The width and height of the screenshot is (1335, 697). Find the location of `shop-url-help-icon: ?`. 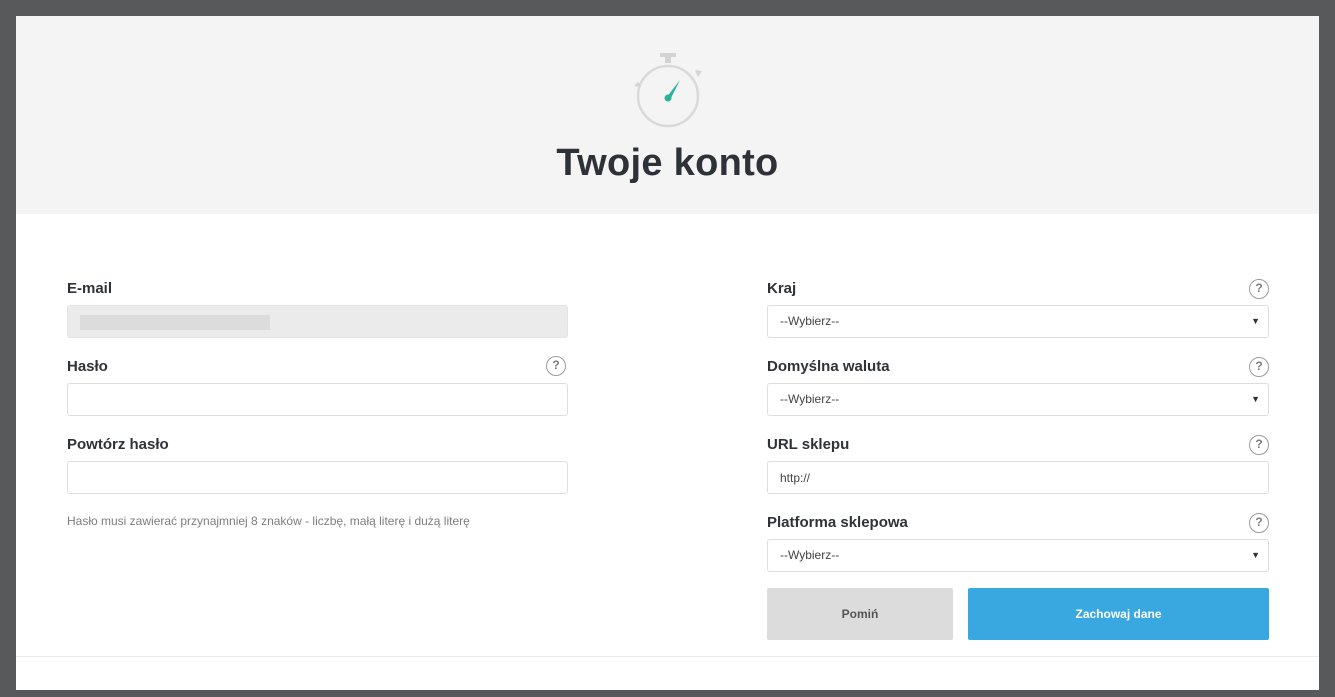

shop-url-help-icon: ? is located at coordinates (1259, 445).